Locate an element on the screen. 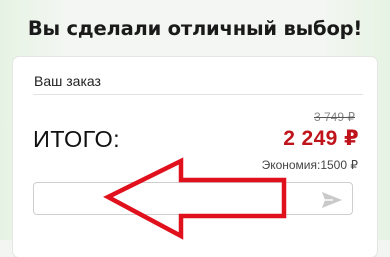 The image size is (390, 257). send-button is located at coordinates (332, 200).